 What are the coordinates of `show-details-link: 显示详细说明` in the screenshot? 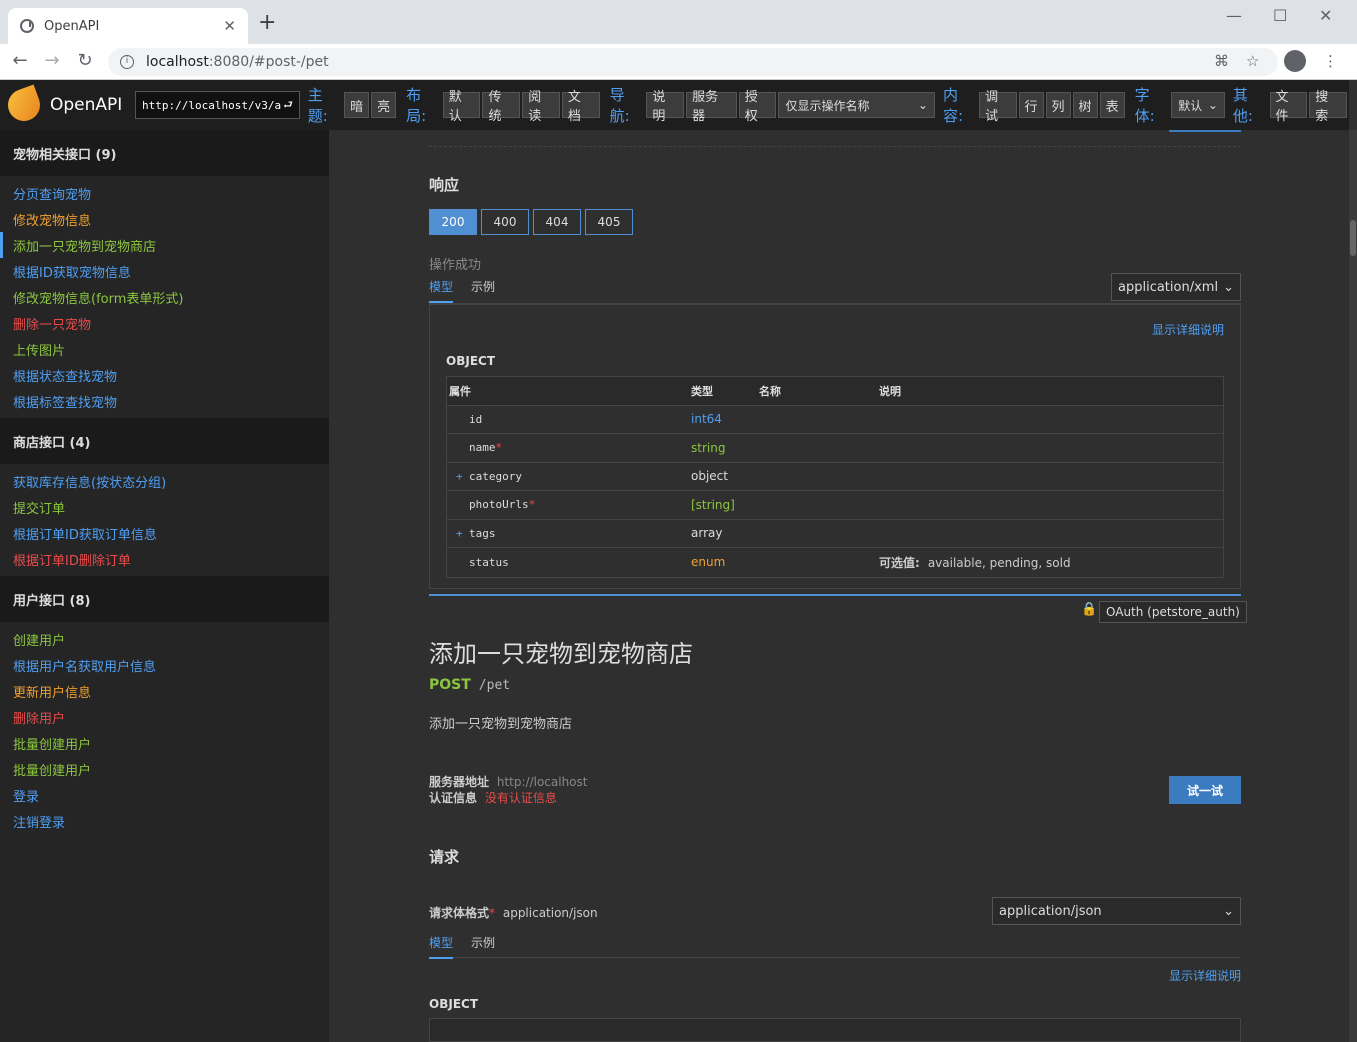 It's located at (835, 329).